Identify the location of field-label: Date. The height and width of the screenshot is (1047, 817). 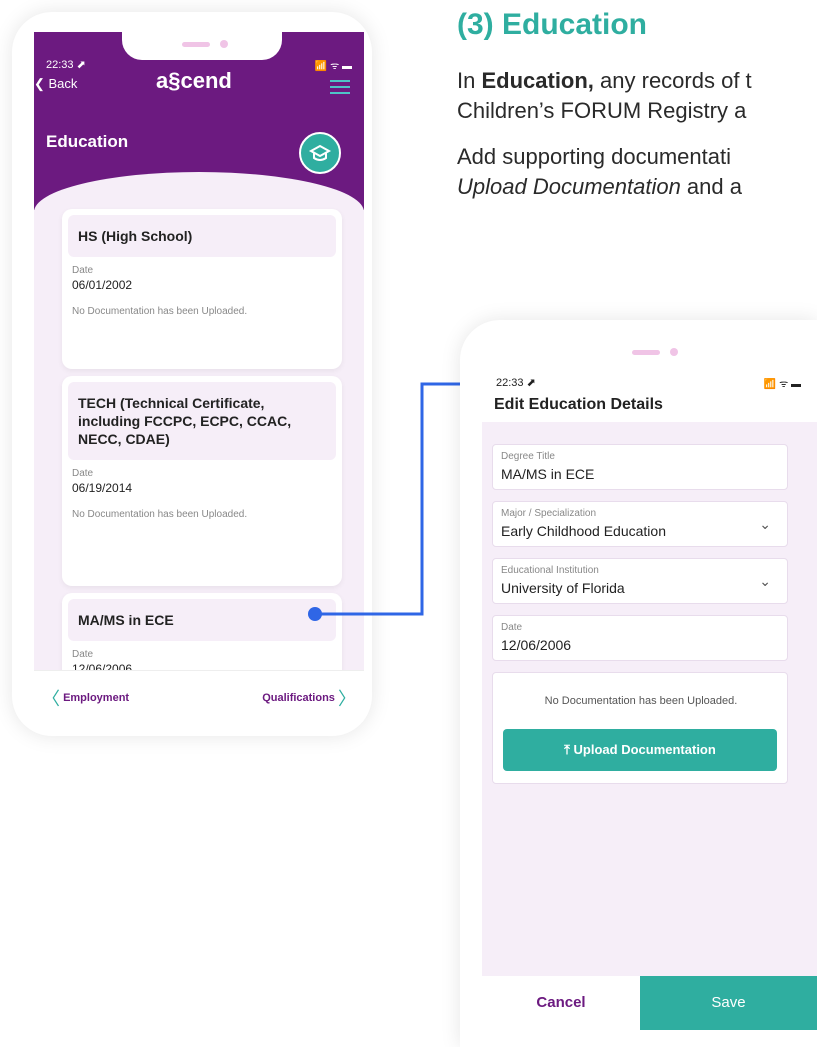
(512, 627).